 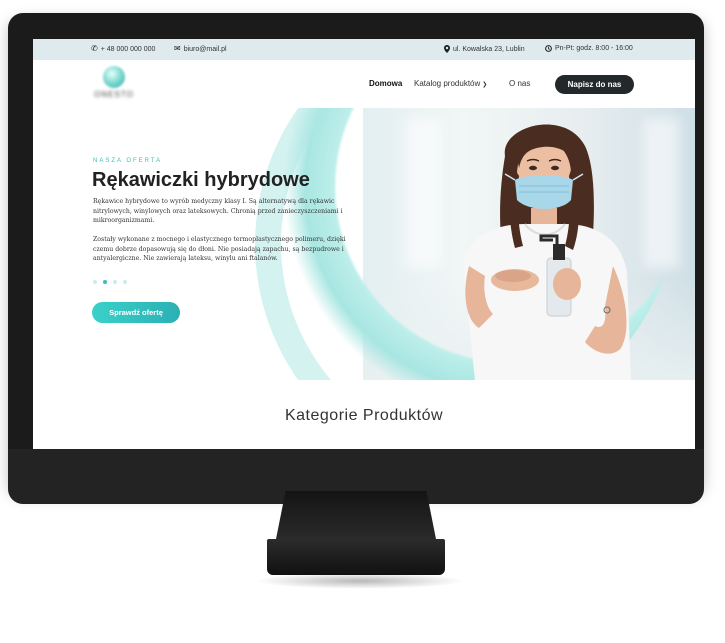 What do you see at coordinates (94, 48) in the screenshot?
I see `phone-icon: ✆` at bounding box center [94, 48].